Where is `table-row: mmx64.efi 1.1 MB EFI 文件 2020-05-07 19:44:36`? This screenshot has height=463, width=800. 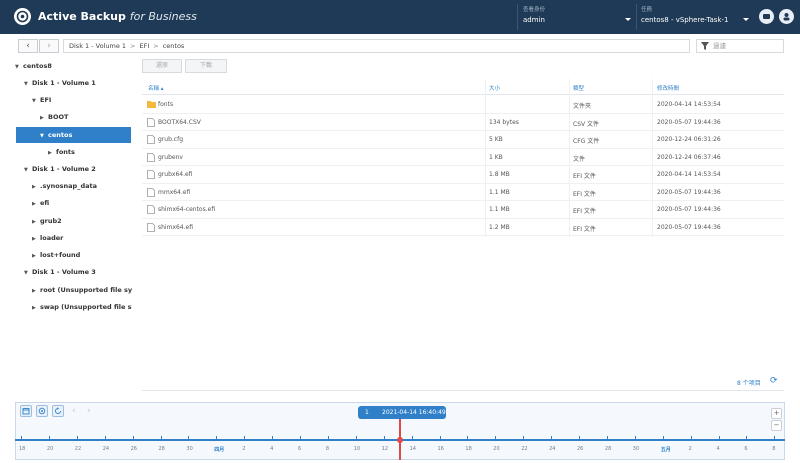
table-row: mmx64.efi 1.1 MB EFI 文件 2020-05-07 19:44:36 is located at coordinates (463, 192).